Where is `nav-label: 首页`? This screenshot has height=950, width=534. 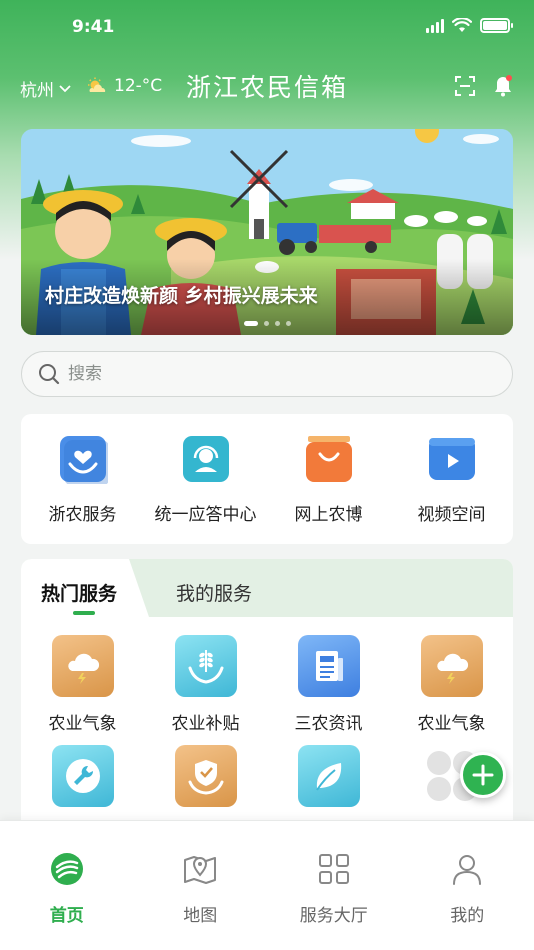 nav-label: 首页 is located at coordinates (66, 916).